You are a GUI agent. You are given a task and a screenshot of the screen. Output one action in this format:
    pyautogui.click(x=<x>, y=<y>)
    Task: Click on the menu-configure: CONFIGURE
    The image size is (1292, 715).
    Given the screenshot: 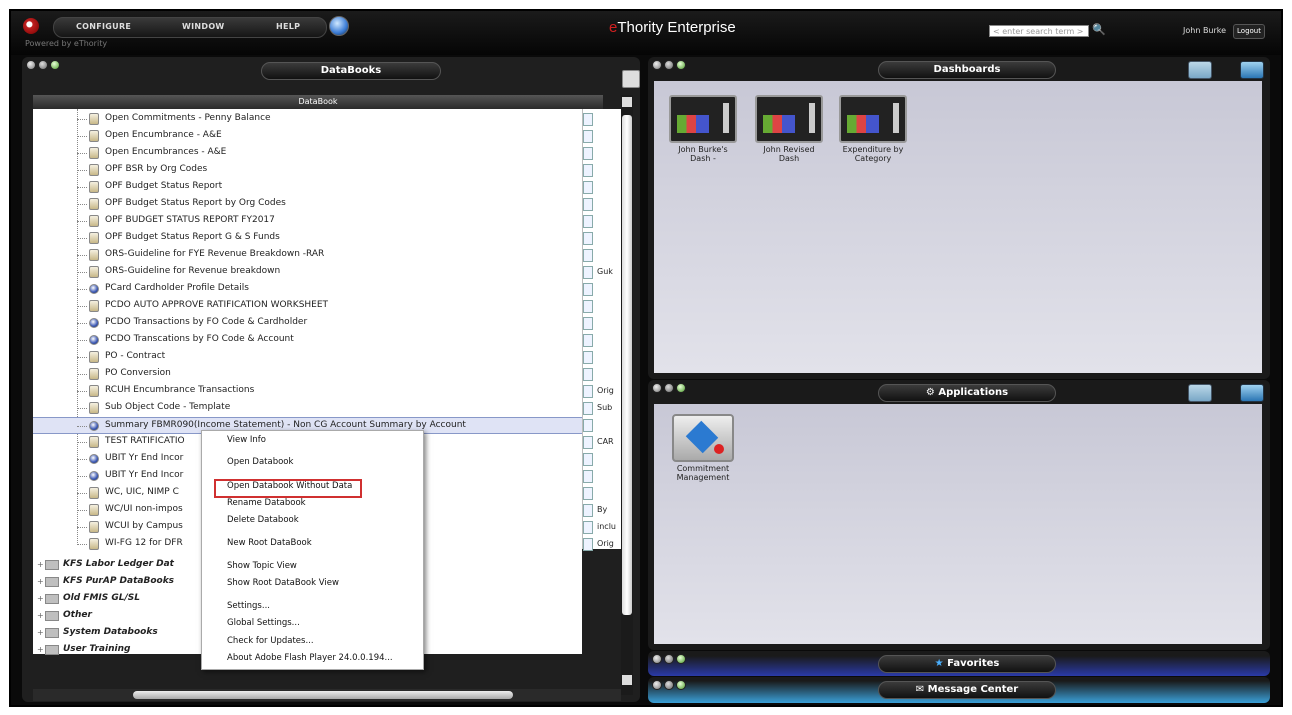 What is the action you would take?
    pyautogui.click(x=103, y=26)
    